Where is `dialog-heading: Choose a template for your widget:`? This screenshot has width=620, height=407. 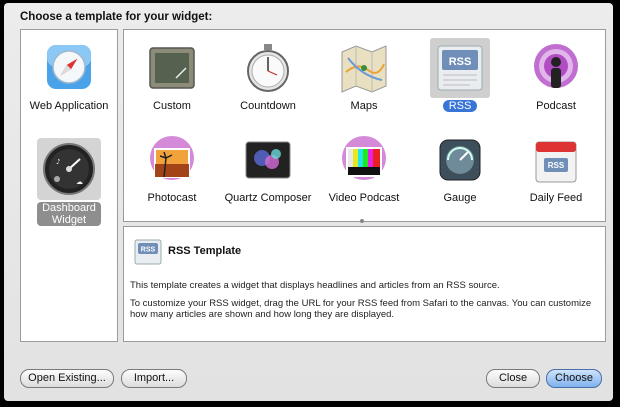 dialog-heading: Choose a template for your widget: is located at coordinates (116, 17).